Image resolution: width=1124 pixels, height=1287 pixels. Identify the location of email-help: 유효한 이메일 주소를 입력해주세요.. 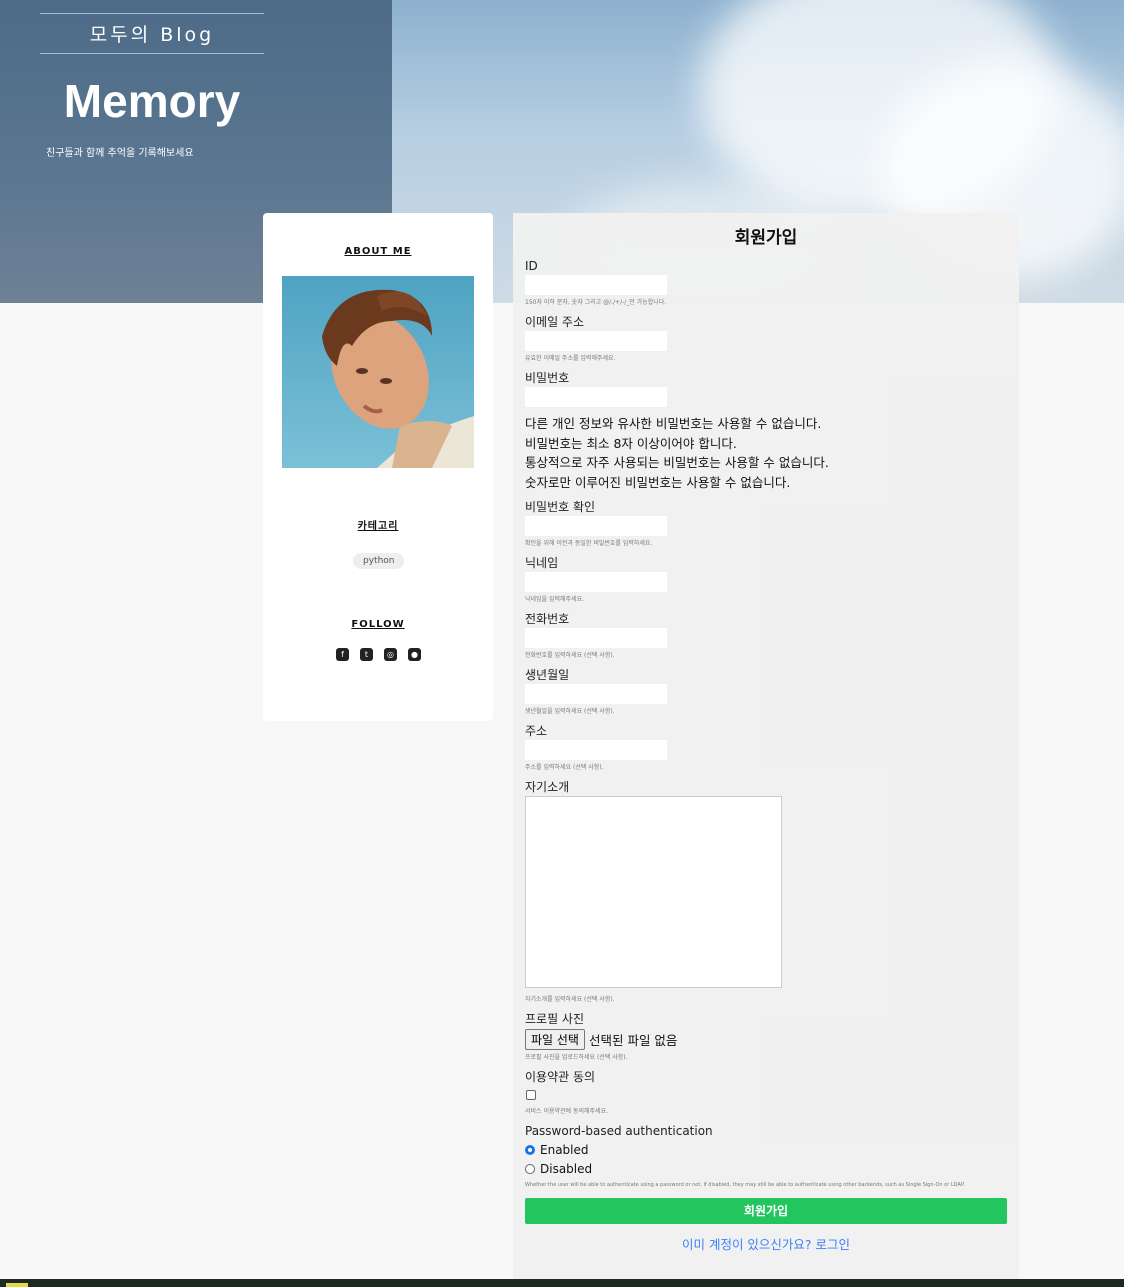
(570, 358).